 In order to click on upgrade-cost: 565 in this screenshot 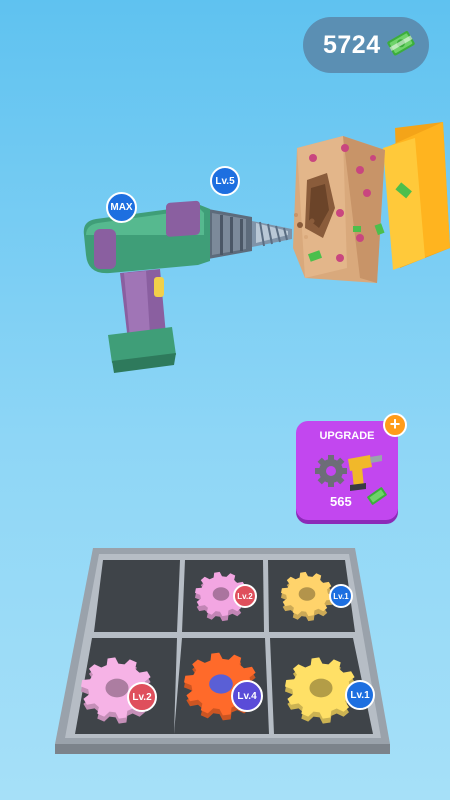, I will do `click(341, 501)`.